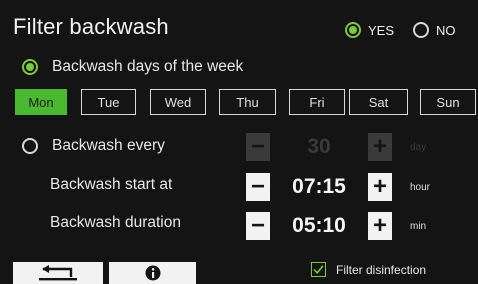 This screenshot has height=284, width=478. I want to click on yes-option: YES, so click(369, 30).